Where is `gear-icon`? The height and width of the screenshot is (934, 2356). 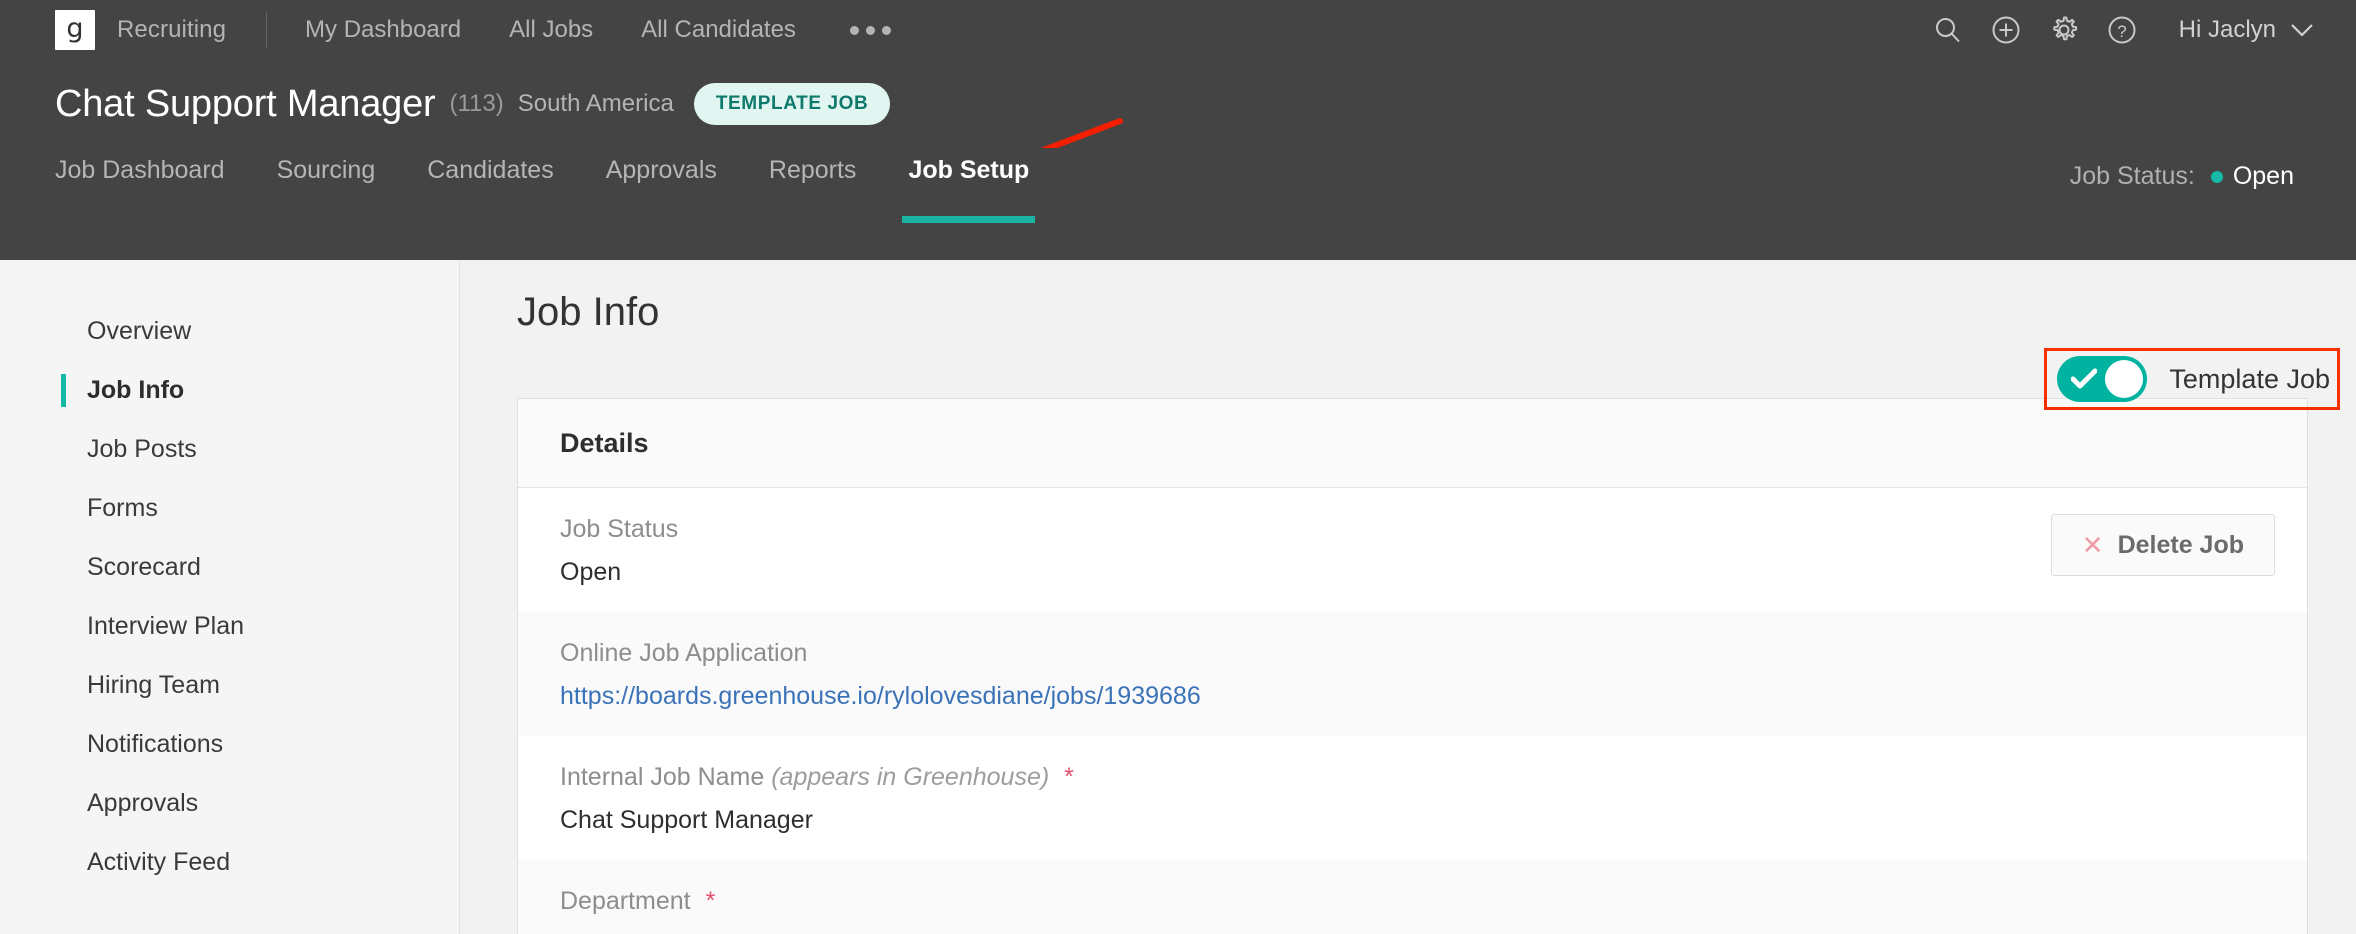 gear-icon is located at coordinates (2064, 30).